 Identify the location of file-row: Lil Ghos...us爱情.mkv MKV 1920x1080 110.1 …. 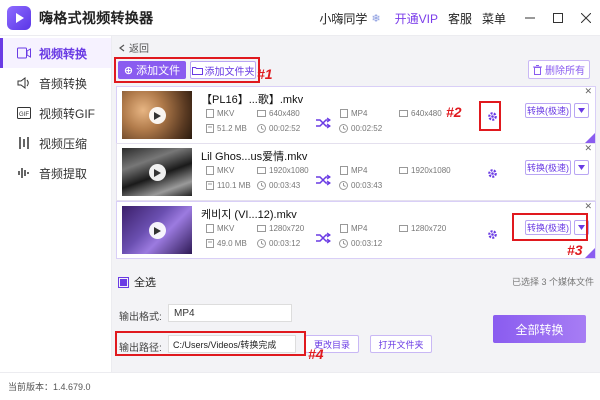
(356, 172).